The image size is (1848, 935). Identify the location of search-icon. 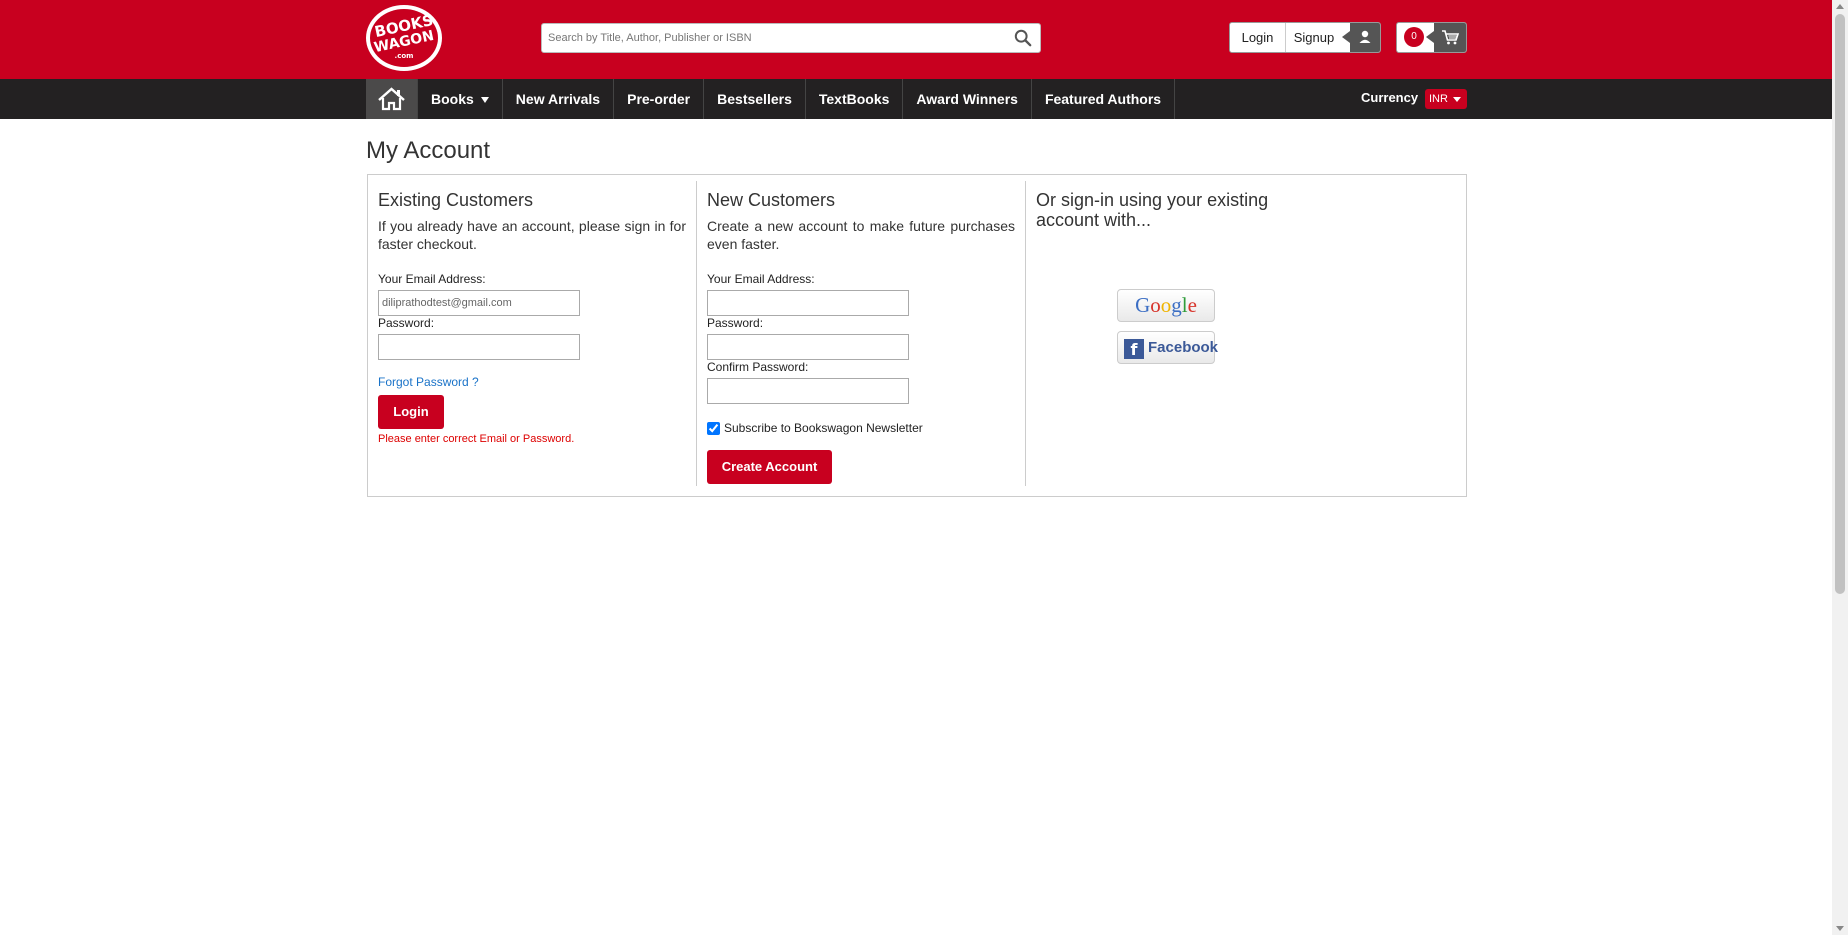
(1023, 38).